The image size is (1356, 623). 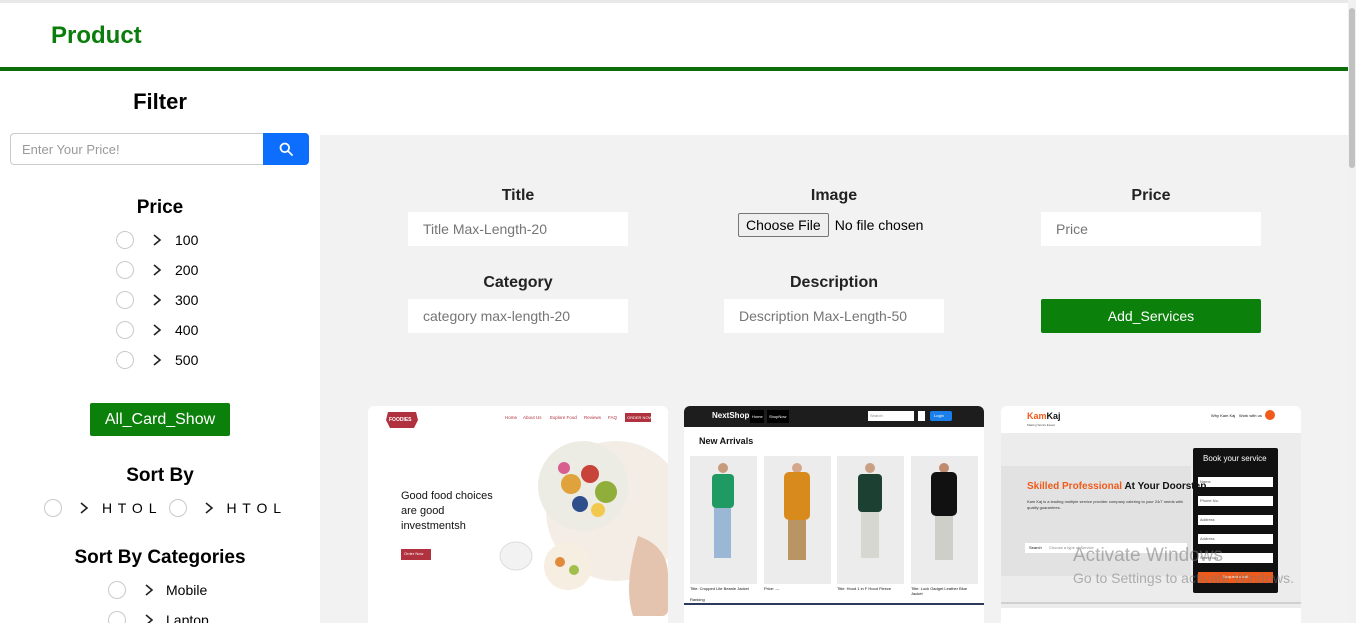 What do you see at coordinates (160, 475) in the screenshot?
I see `sort-title: Sort By` at bounding box center [160, 475].